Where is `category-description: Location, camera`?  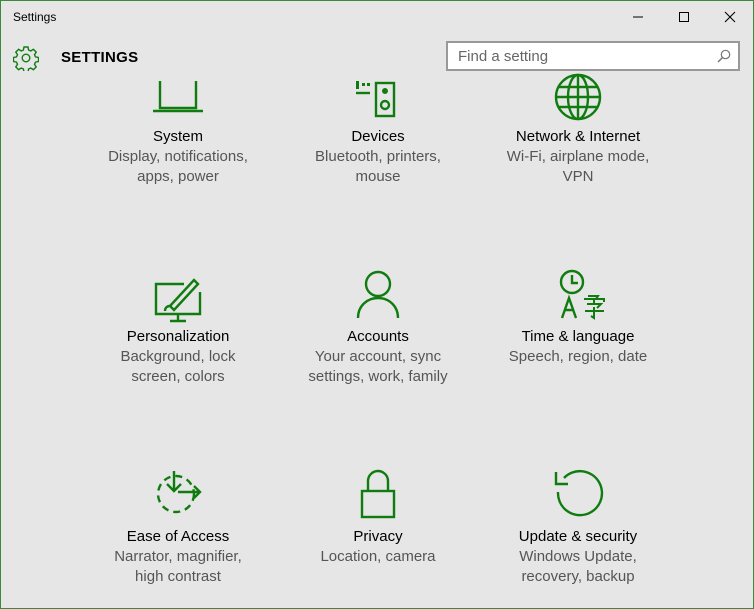
category-description: Location, camera is located at coordinates (378, 556).